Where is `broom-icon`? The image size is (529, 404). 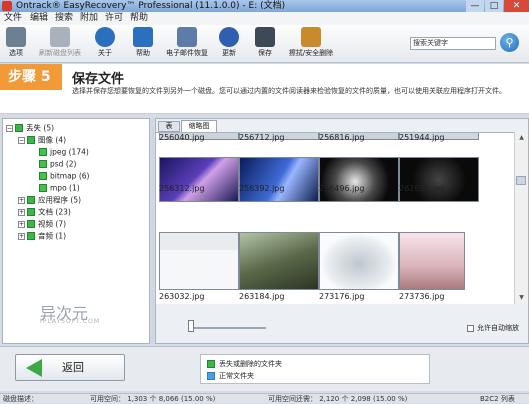 broom-icon is located at coordinates (311, 37).